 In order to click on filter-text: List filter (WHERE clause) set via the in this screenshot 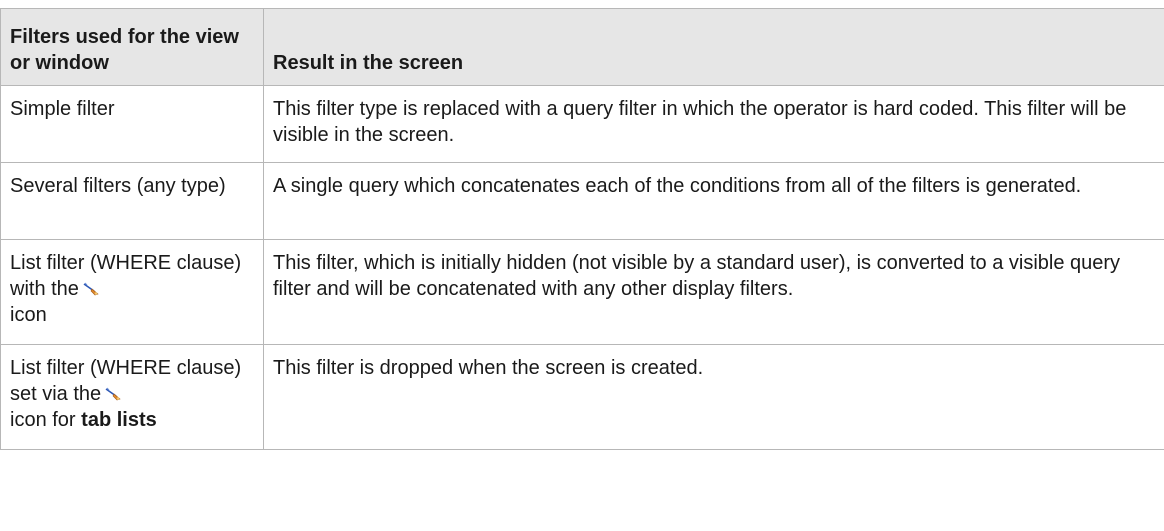, I will do `click(126, 381)`.